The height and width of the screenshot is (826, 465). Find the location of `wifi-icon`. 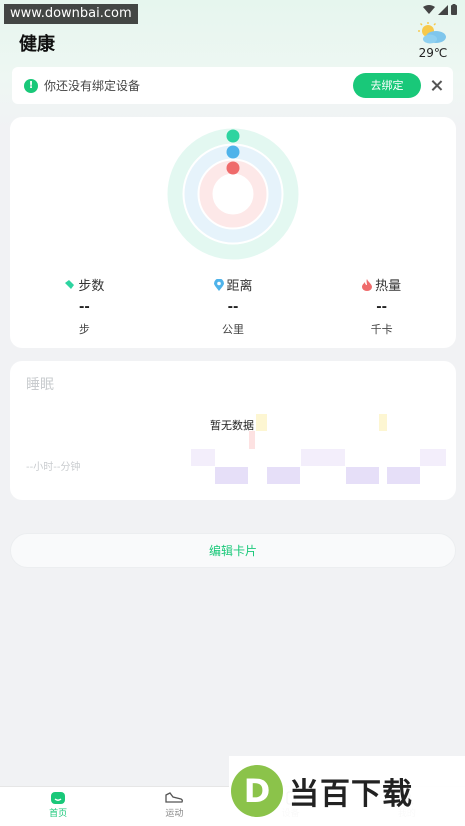

wifi-icon is located at coordinates (429, 9).